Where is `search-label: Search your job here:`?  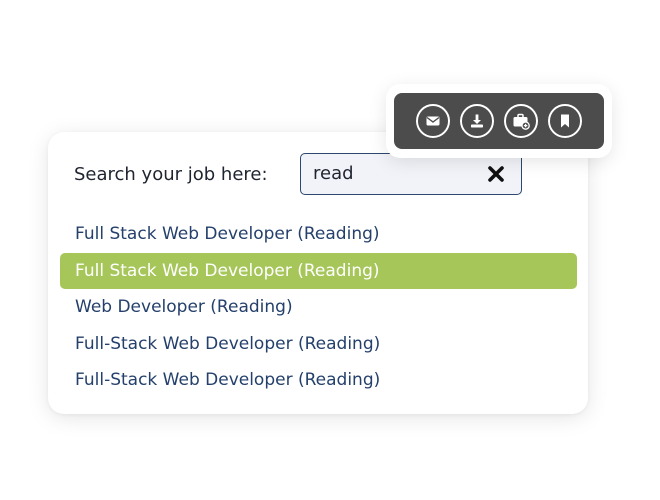
search-label: Search your job here: is located at coordinates (171, 174).